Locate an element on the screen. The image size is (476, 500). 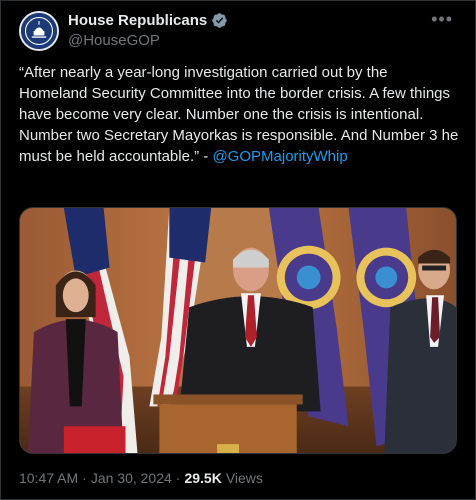
mention-link: @GOPMajorityWhip is located at coordinates (279, 156).